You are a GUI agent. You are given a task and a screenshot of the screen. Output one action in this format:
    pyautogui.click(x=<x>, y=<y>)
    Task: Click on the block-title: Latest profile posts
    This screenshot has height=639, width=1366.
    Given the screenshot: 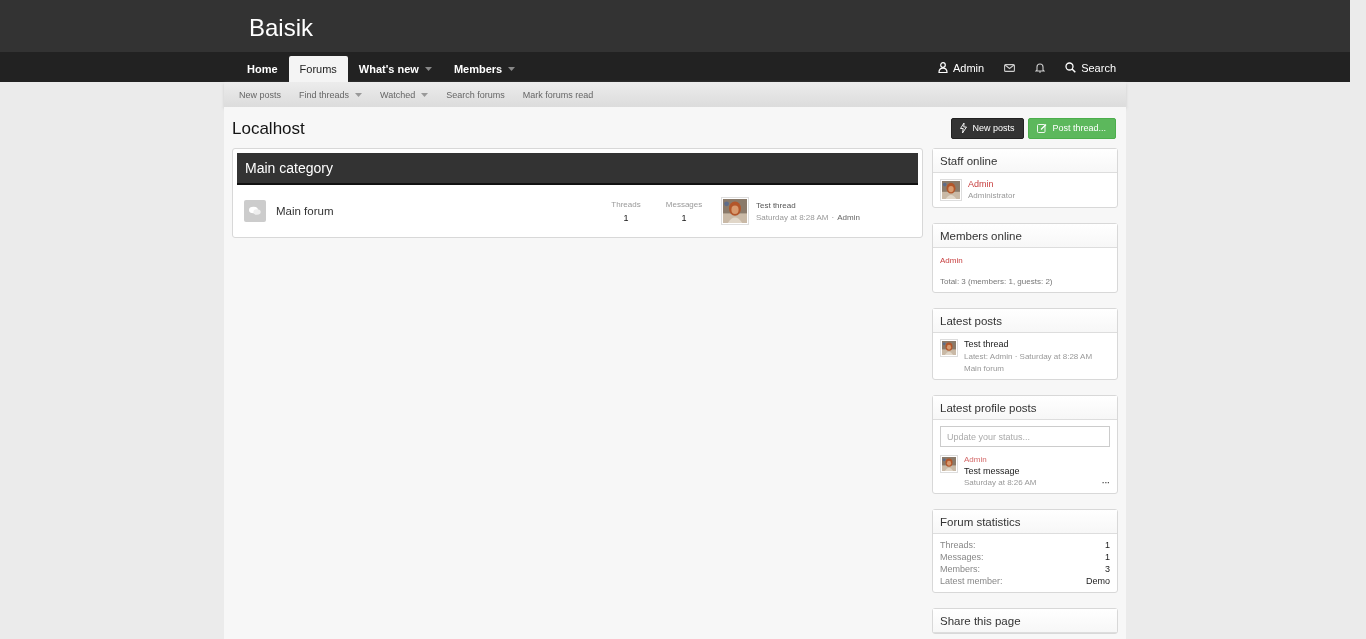 What is the action you would take?
    pyautogui.click(x=1025, y=408)
    